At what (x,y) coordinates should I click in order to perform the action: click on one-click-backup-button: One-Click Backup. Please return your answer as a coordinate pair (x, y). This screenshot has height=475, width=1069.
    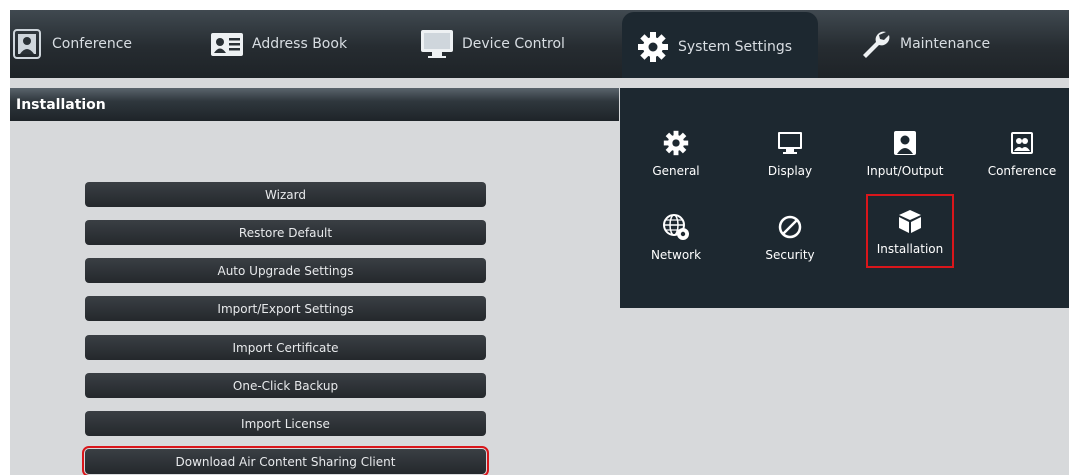
    Looking at the image, I should click on (285, 385).